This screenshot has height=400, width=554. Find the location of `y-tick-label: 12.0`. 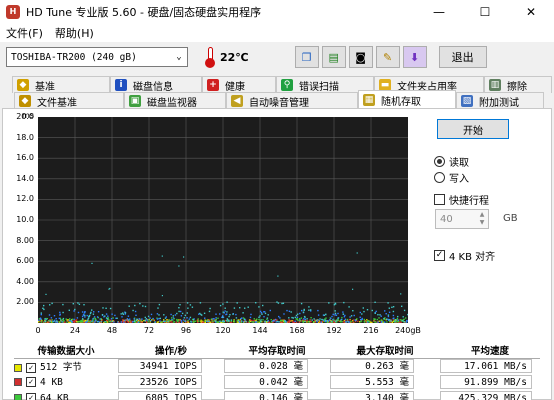

y-tick-label: 12.0 is located at coordinates (25, 199).